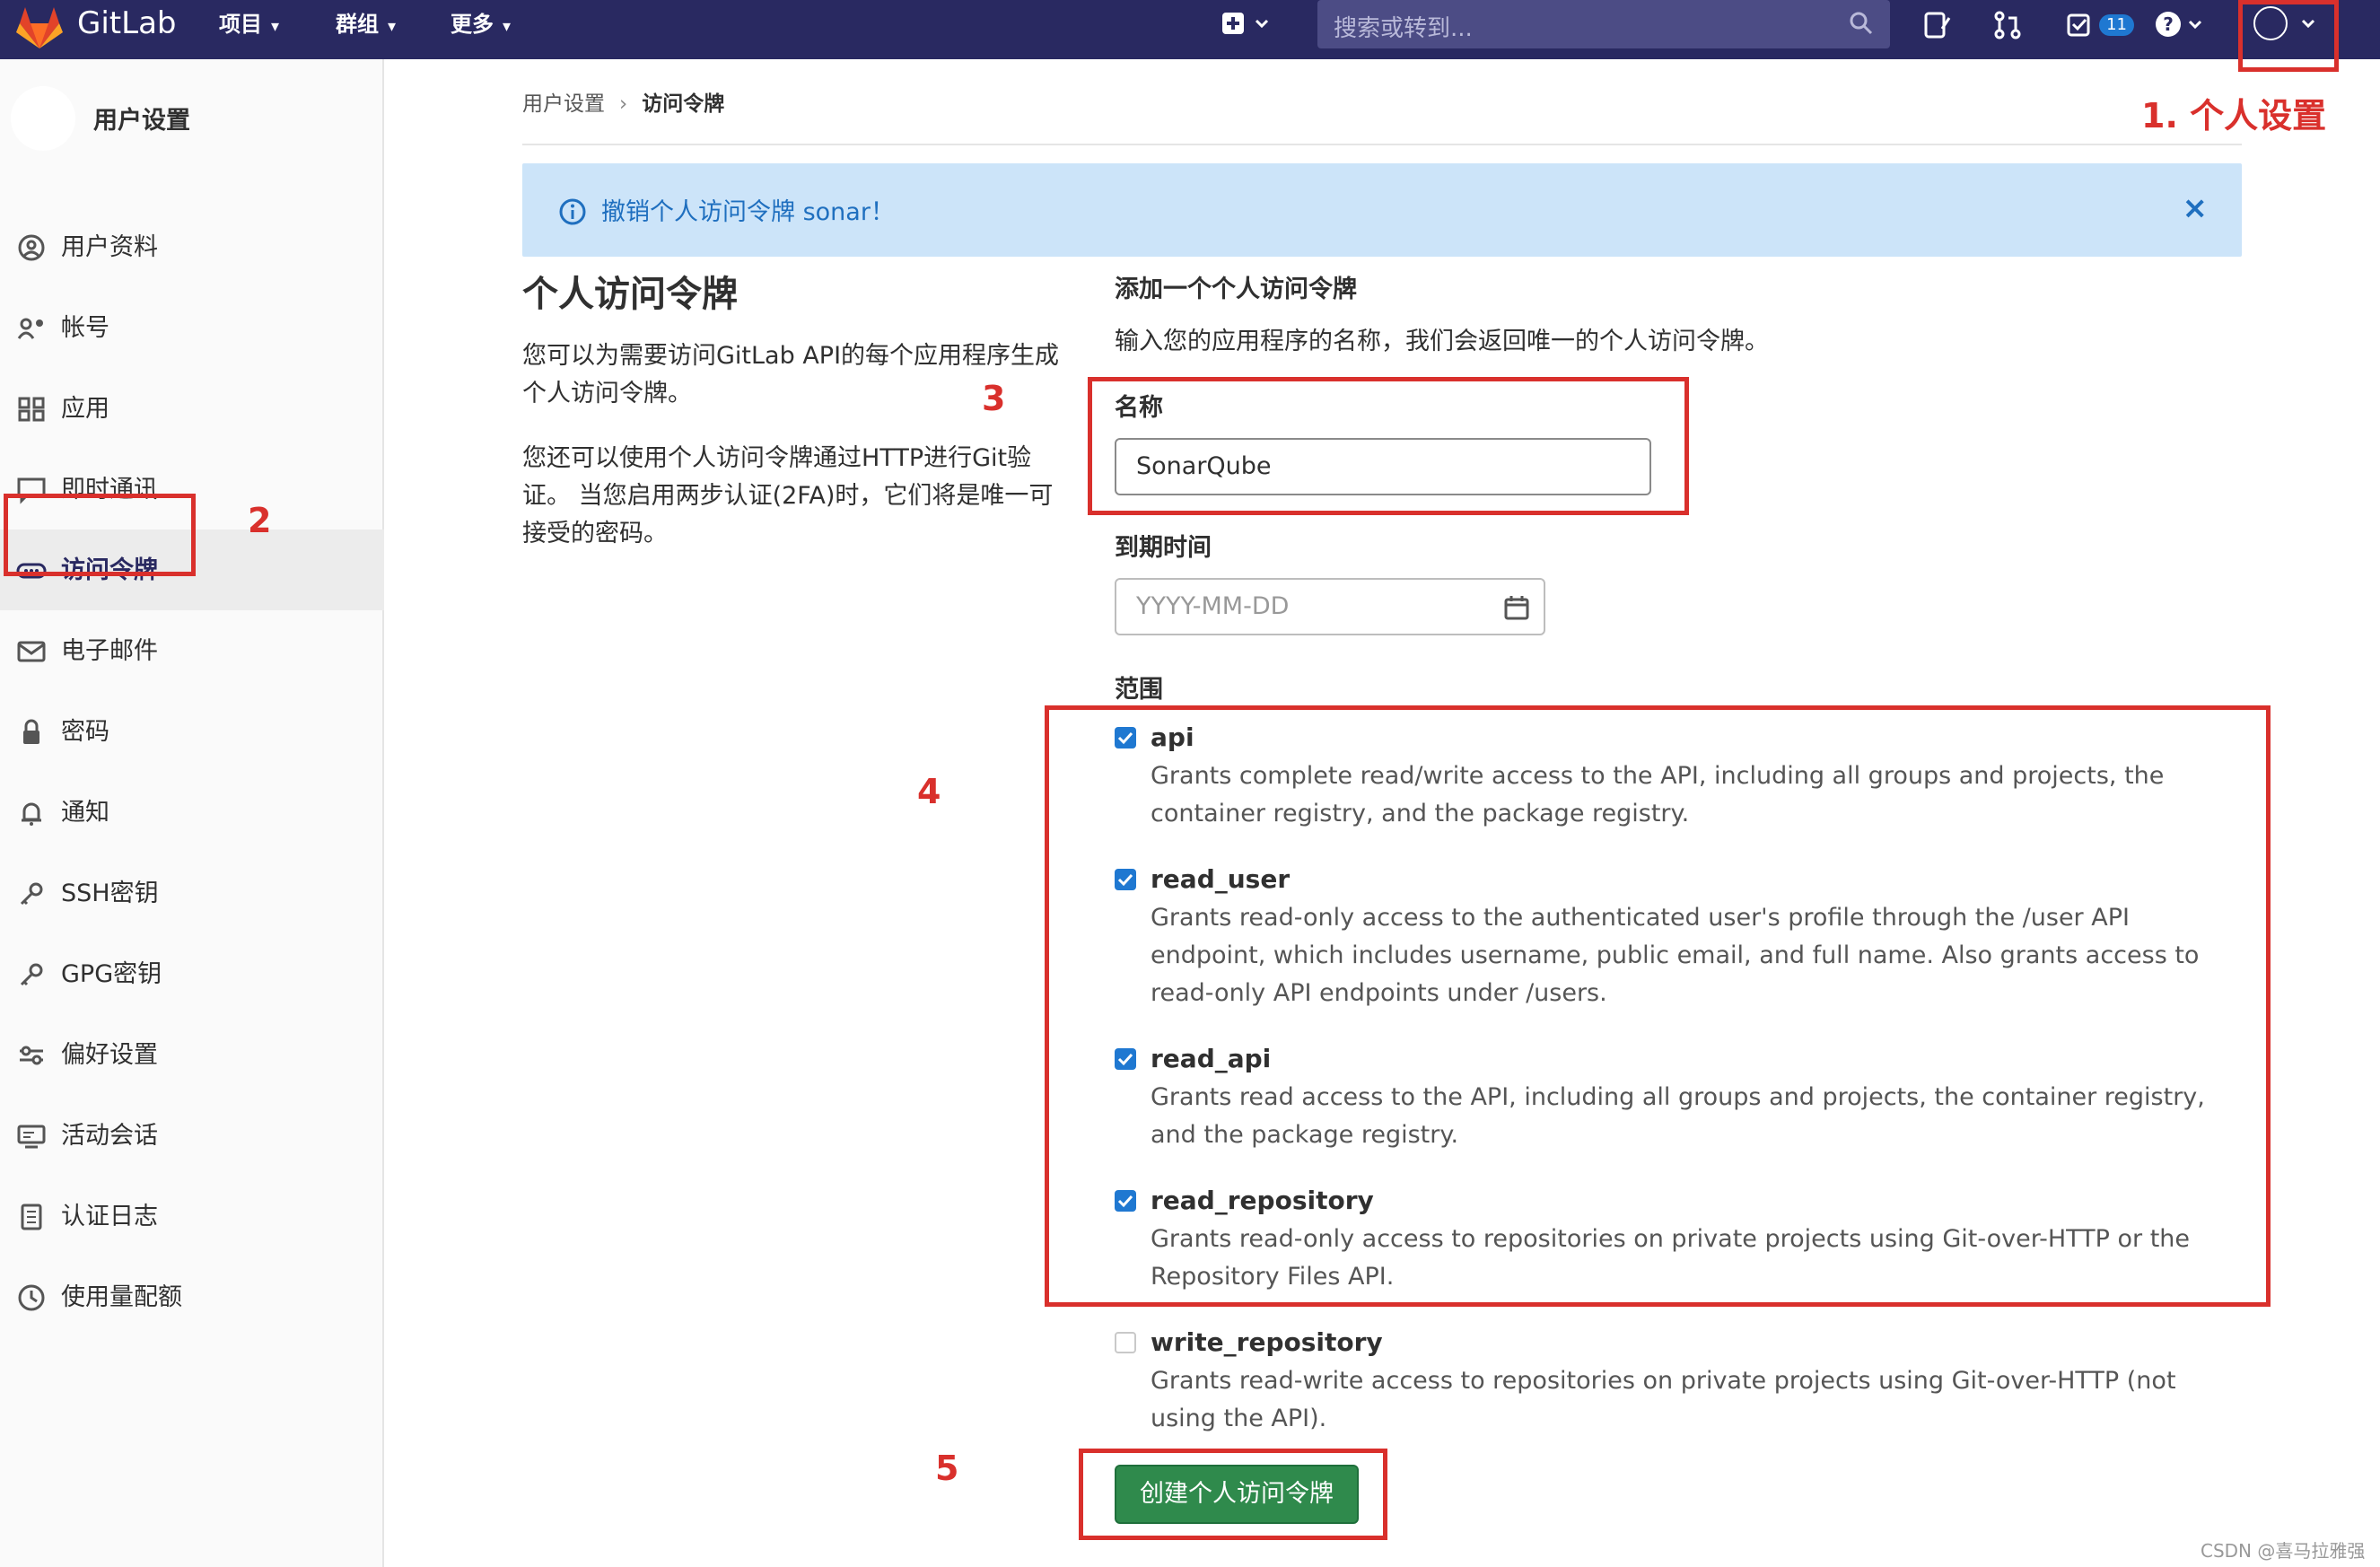  What do you see at coordinates (32, 409) in the screenshot?
I see `apps-grid-icon` at bounding box center [32, 409].